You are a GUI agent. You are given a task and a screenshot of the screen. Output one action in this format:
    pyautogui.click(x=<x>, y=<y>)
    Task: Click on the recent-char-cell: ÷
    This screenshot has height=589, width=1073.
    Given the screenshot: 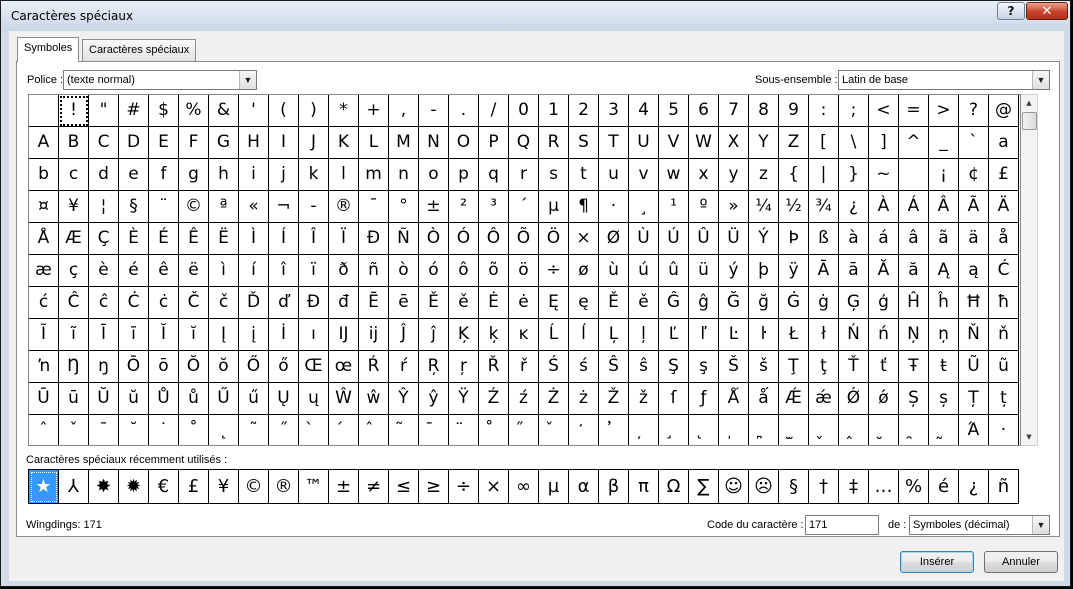 What is the action you would take?
    pyautogui.click(x=464, y=487)
    